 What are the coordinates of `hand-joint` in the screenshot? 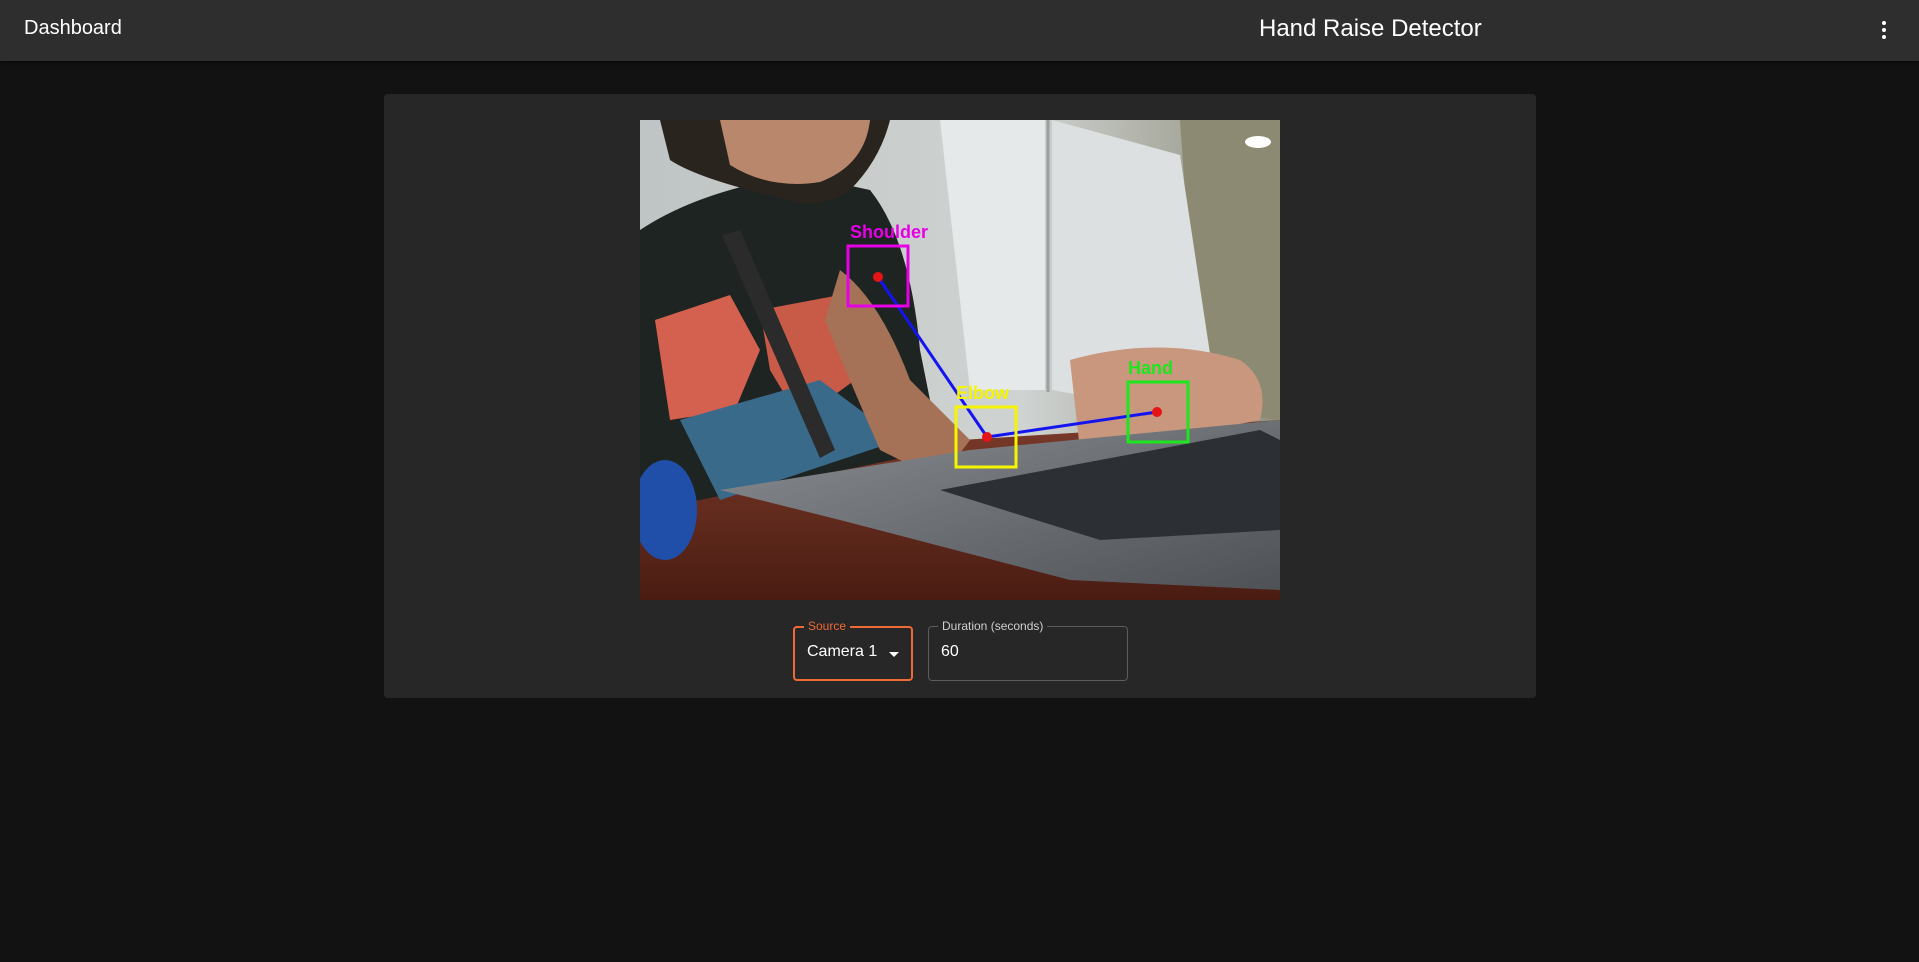 It's located at (1157, 412).